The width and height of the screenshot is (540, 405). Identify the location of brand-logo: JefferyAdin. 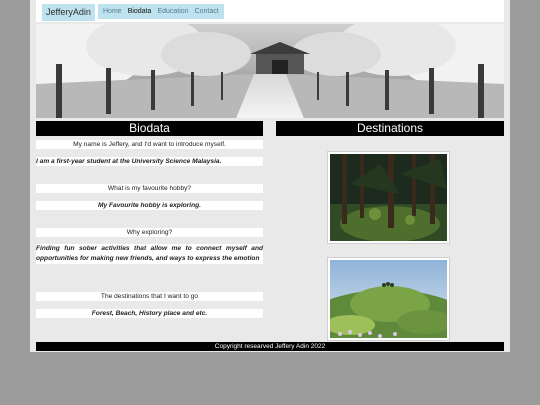
(68, 12).